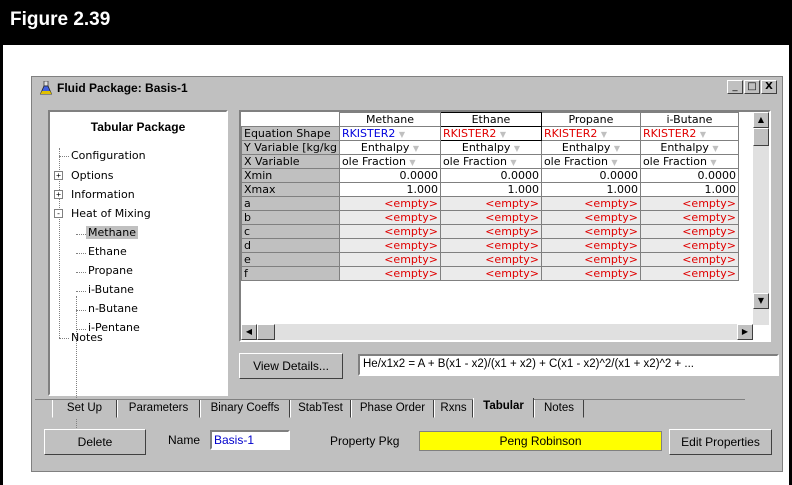 This screenshot has height=485, width=792. Describe the element at coordinates (245, 409) in the screenshot. I see `tab-binary-coeffs: Binary Coeffs` at that location.